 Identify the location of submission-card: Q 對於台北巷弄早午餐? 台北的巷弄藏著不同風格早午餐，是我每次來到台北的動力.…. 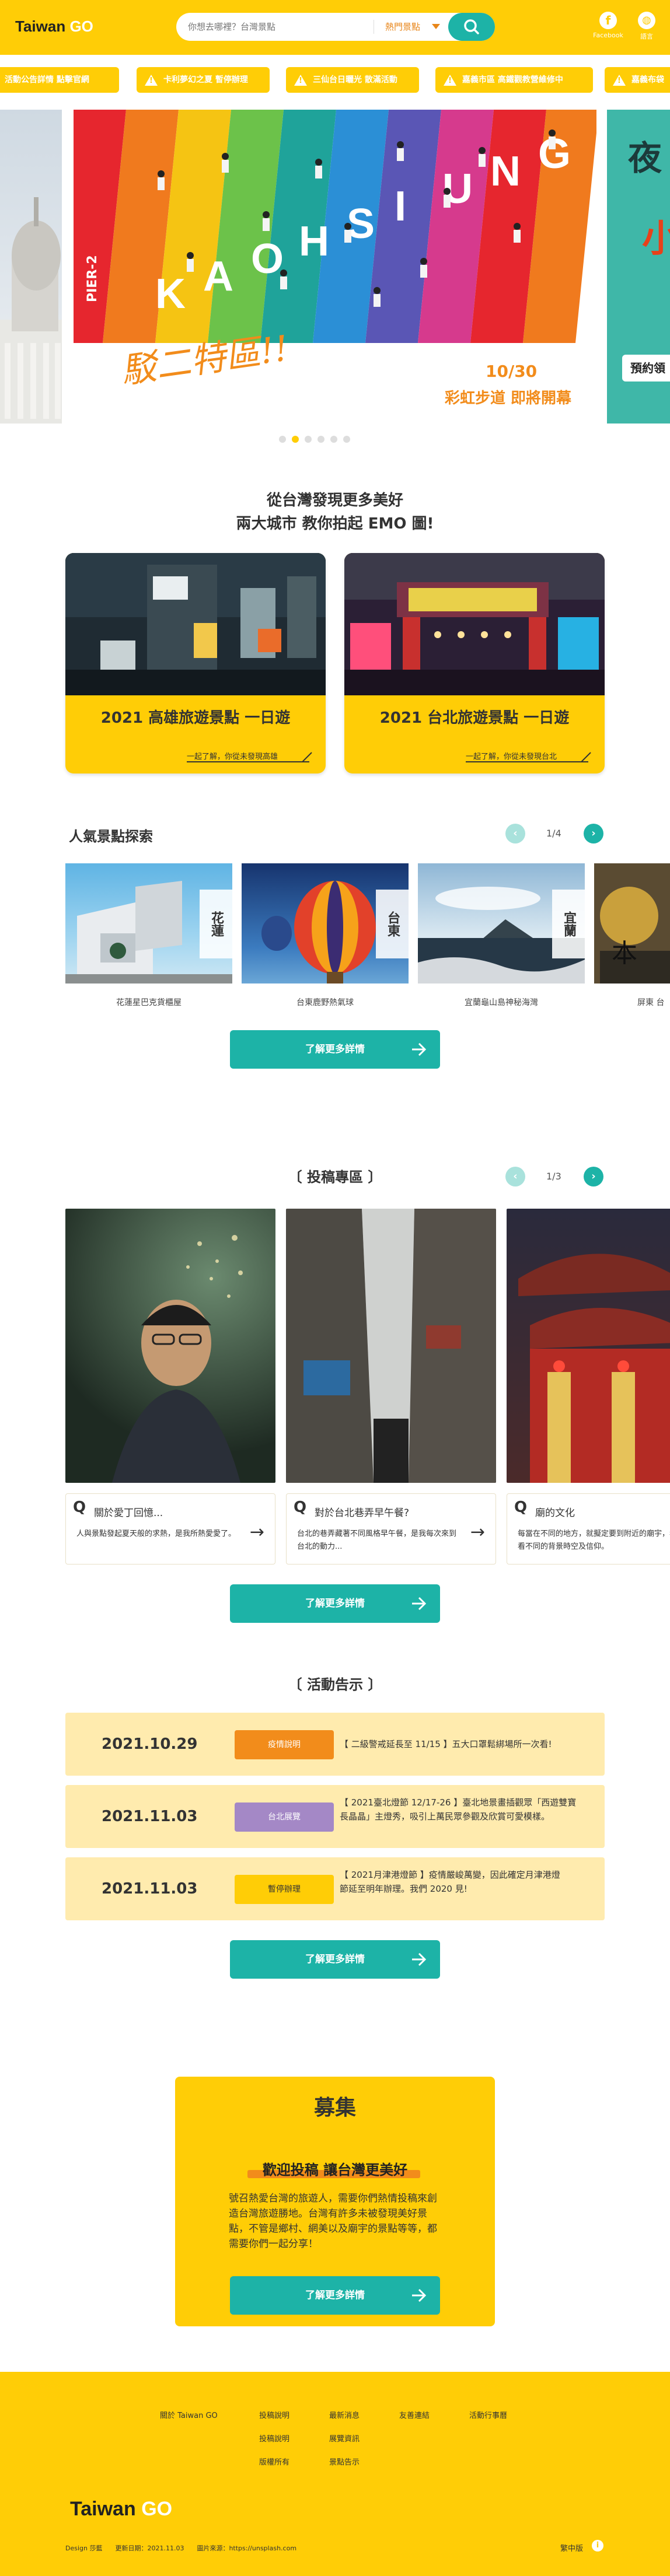
(391, 1528).